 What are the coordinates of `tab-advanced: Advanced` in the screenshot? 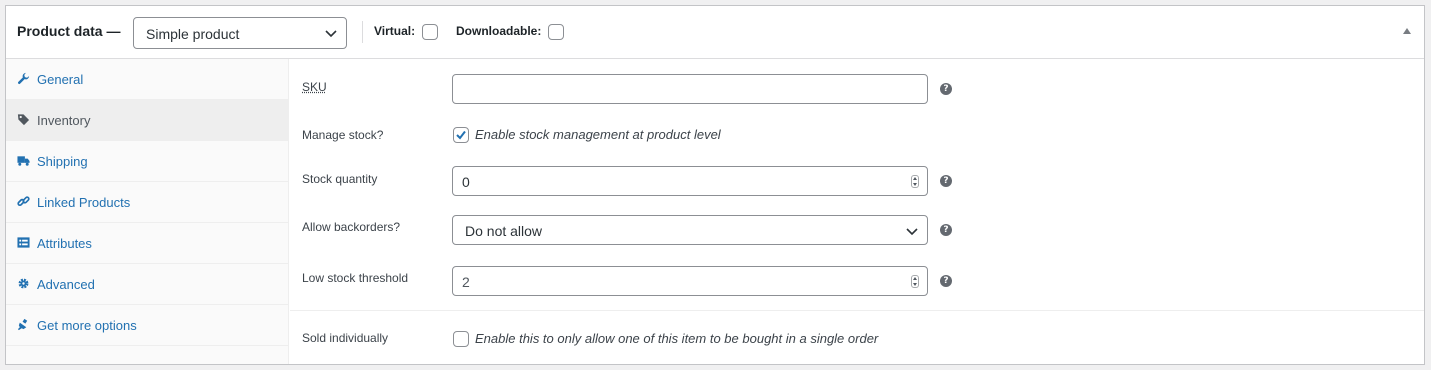 It's located at (147, 284).